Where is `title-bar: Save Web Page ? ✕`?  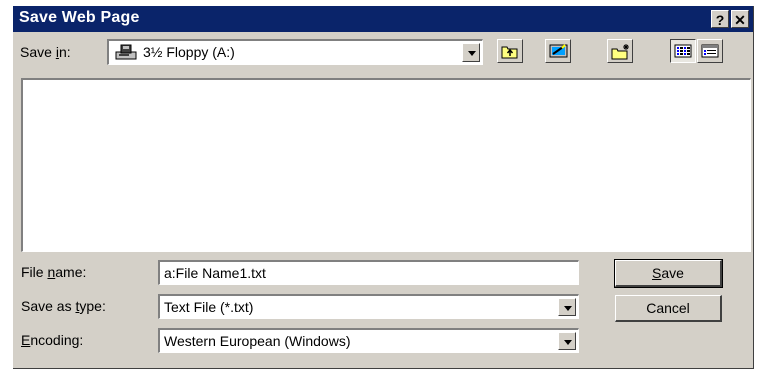 title-bar: Save Web Page ? ✕ is located at coordinates (383, 19).